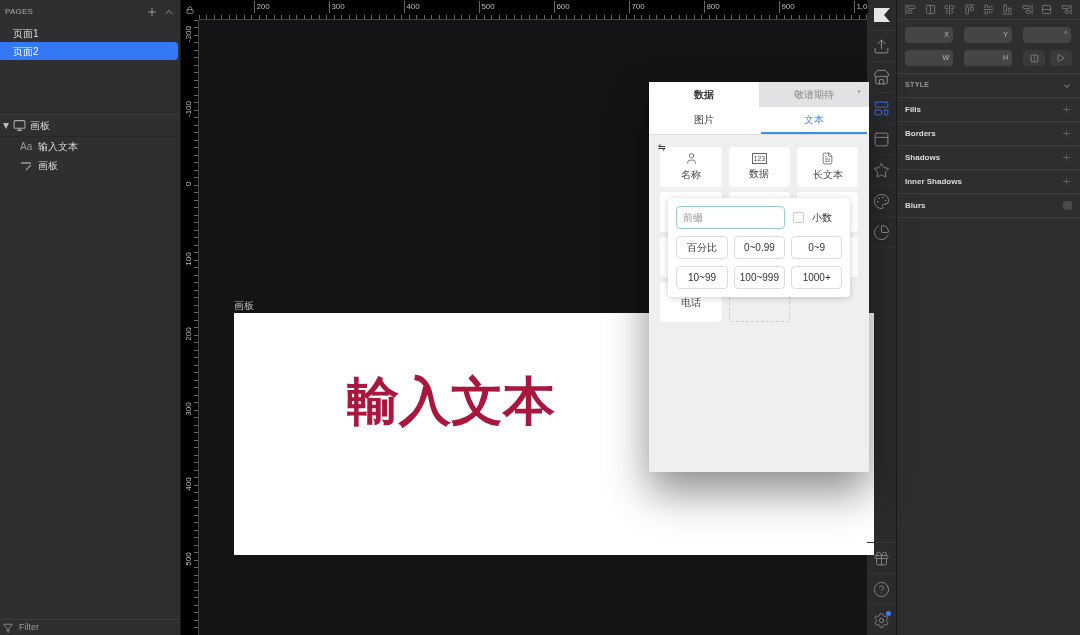  I want to click on artboard-text: 輸入文本, so click(451, 401).